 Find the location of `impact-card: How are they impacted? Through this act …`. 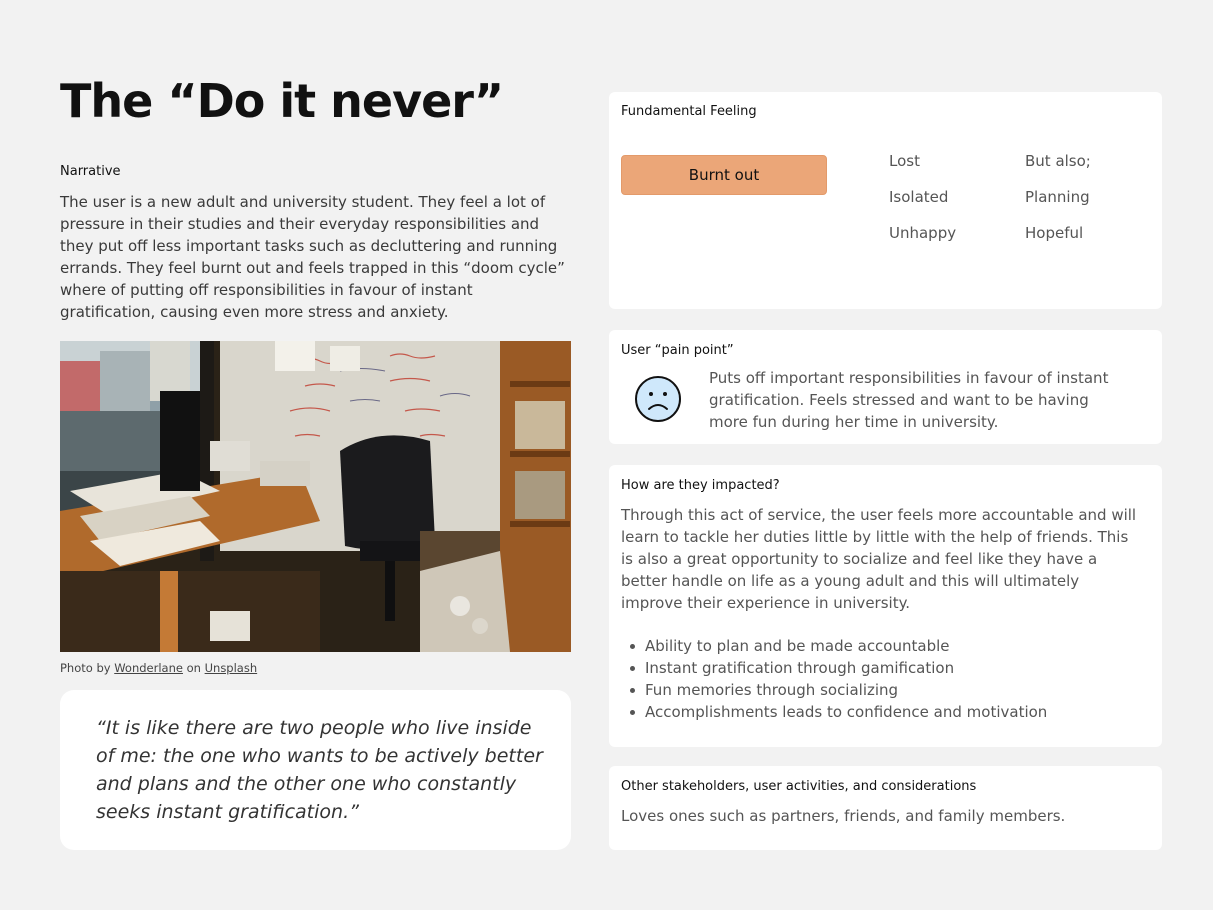

impact-card: How are they impacted? Through this act … is located at coordinates (885, 606).